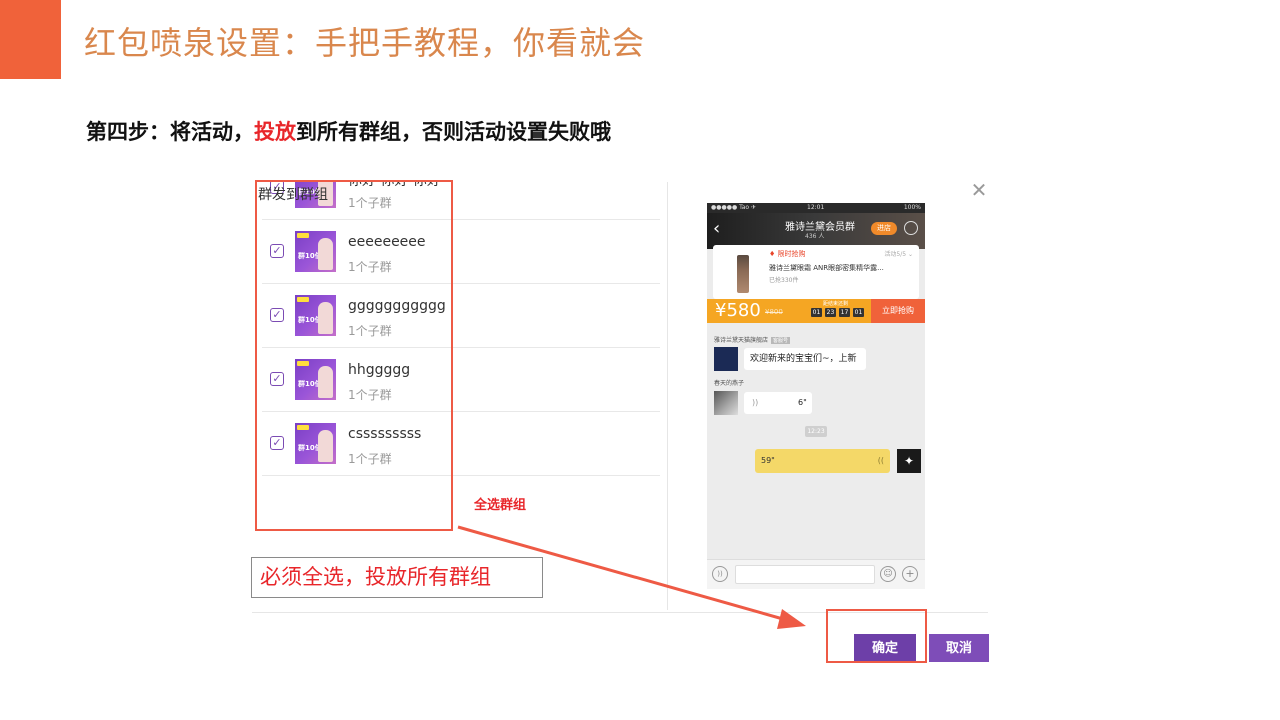 The width and height of the screenshot is (1280, 720). I want to click on step-suffix: 到所有群组，否则活动设置失败哦, so click(453, 131).